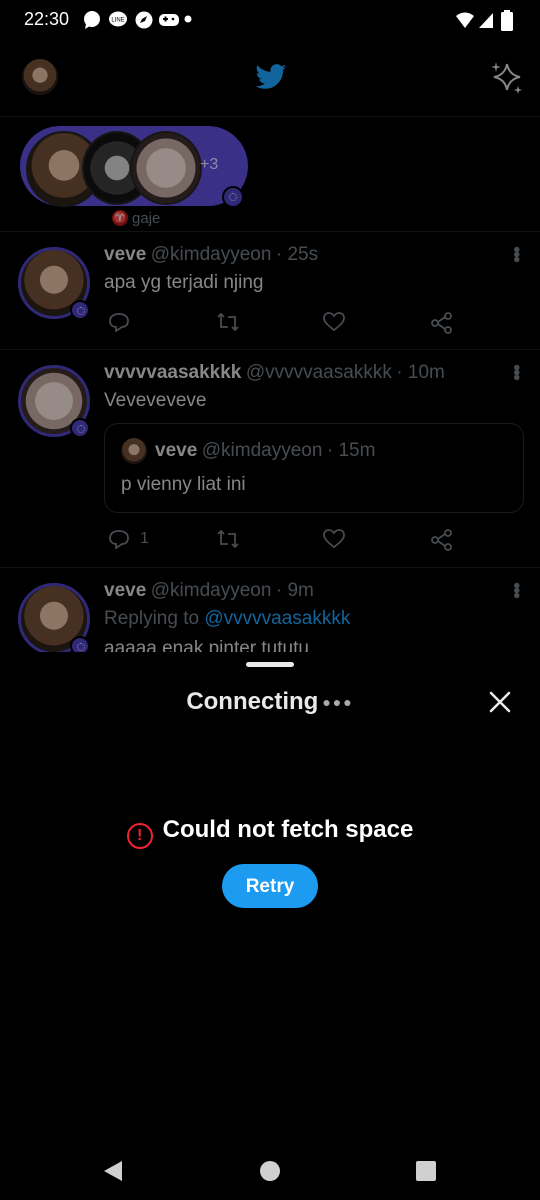  What do you see at coordinates (155, 400) in the screenshot?
I see `tweet-text: Veveveveve` at bounding box center [155, 400].